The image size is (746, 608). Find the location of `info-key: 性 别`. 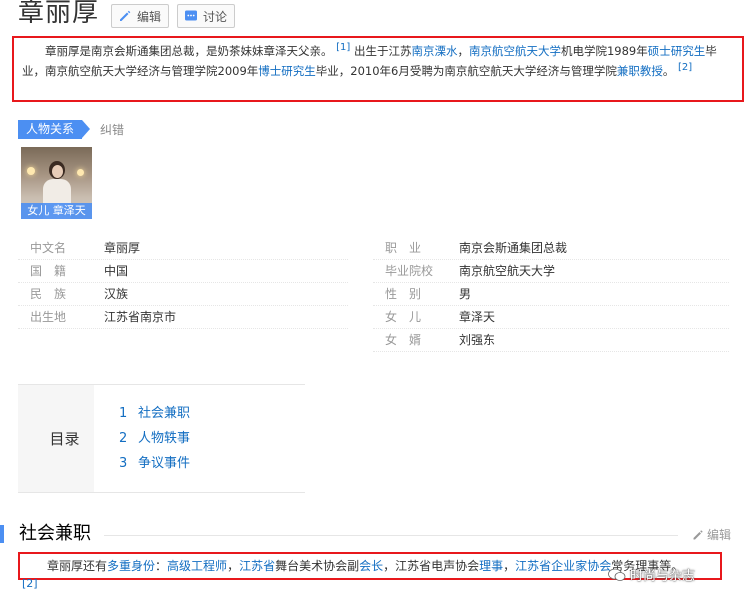

info-key: 性 别 is located at coordinates (403, 294).